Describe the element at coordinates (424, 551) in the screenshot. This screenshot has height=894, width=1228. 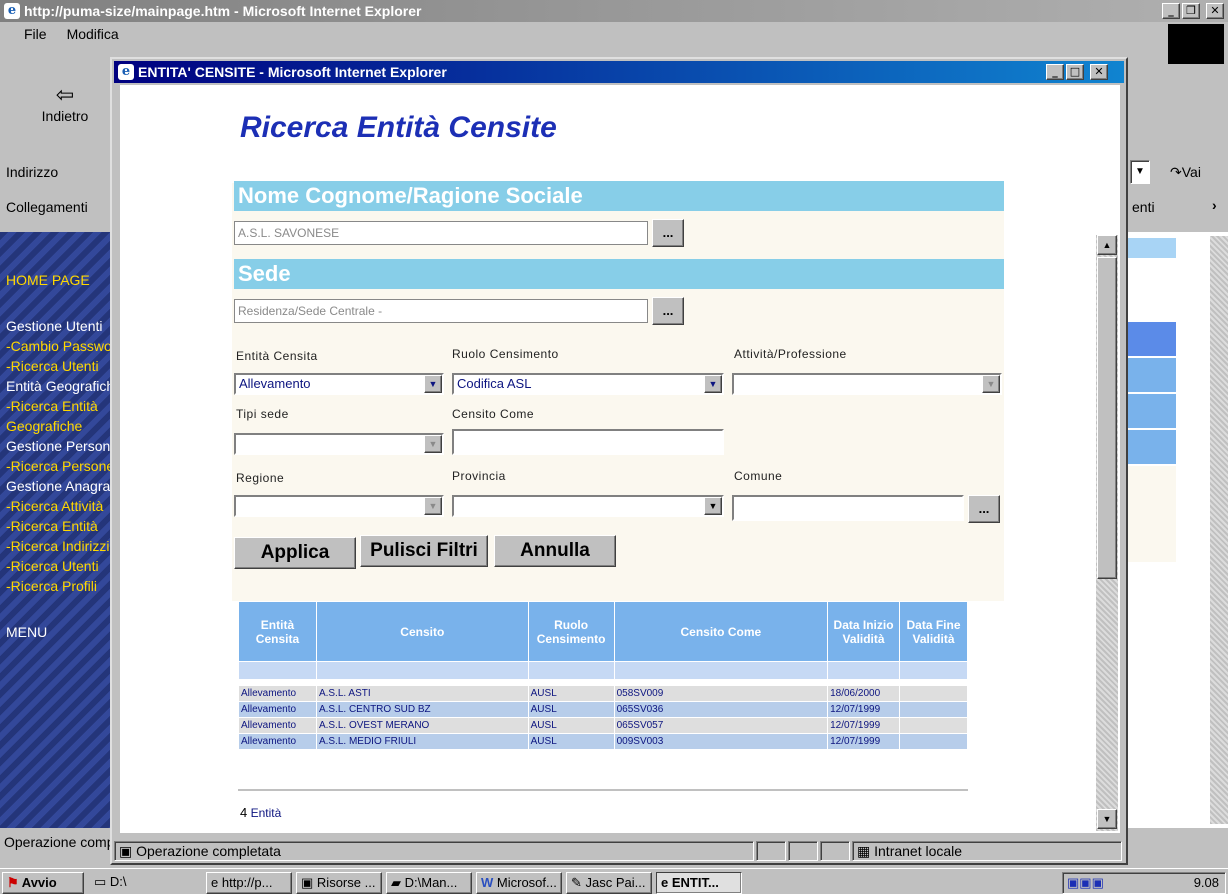
I see `clear-filters-button: Pulisci Filtri` at that location.